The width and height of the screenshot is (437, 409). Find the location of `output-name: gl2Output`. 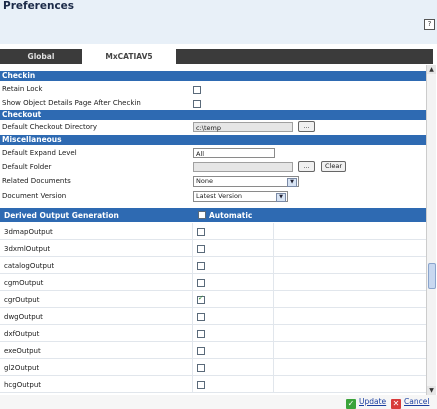

output-name: gl2Output is located at coordinates (22, 368).